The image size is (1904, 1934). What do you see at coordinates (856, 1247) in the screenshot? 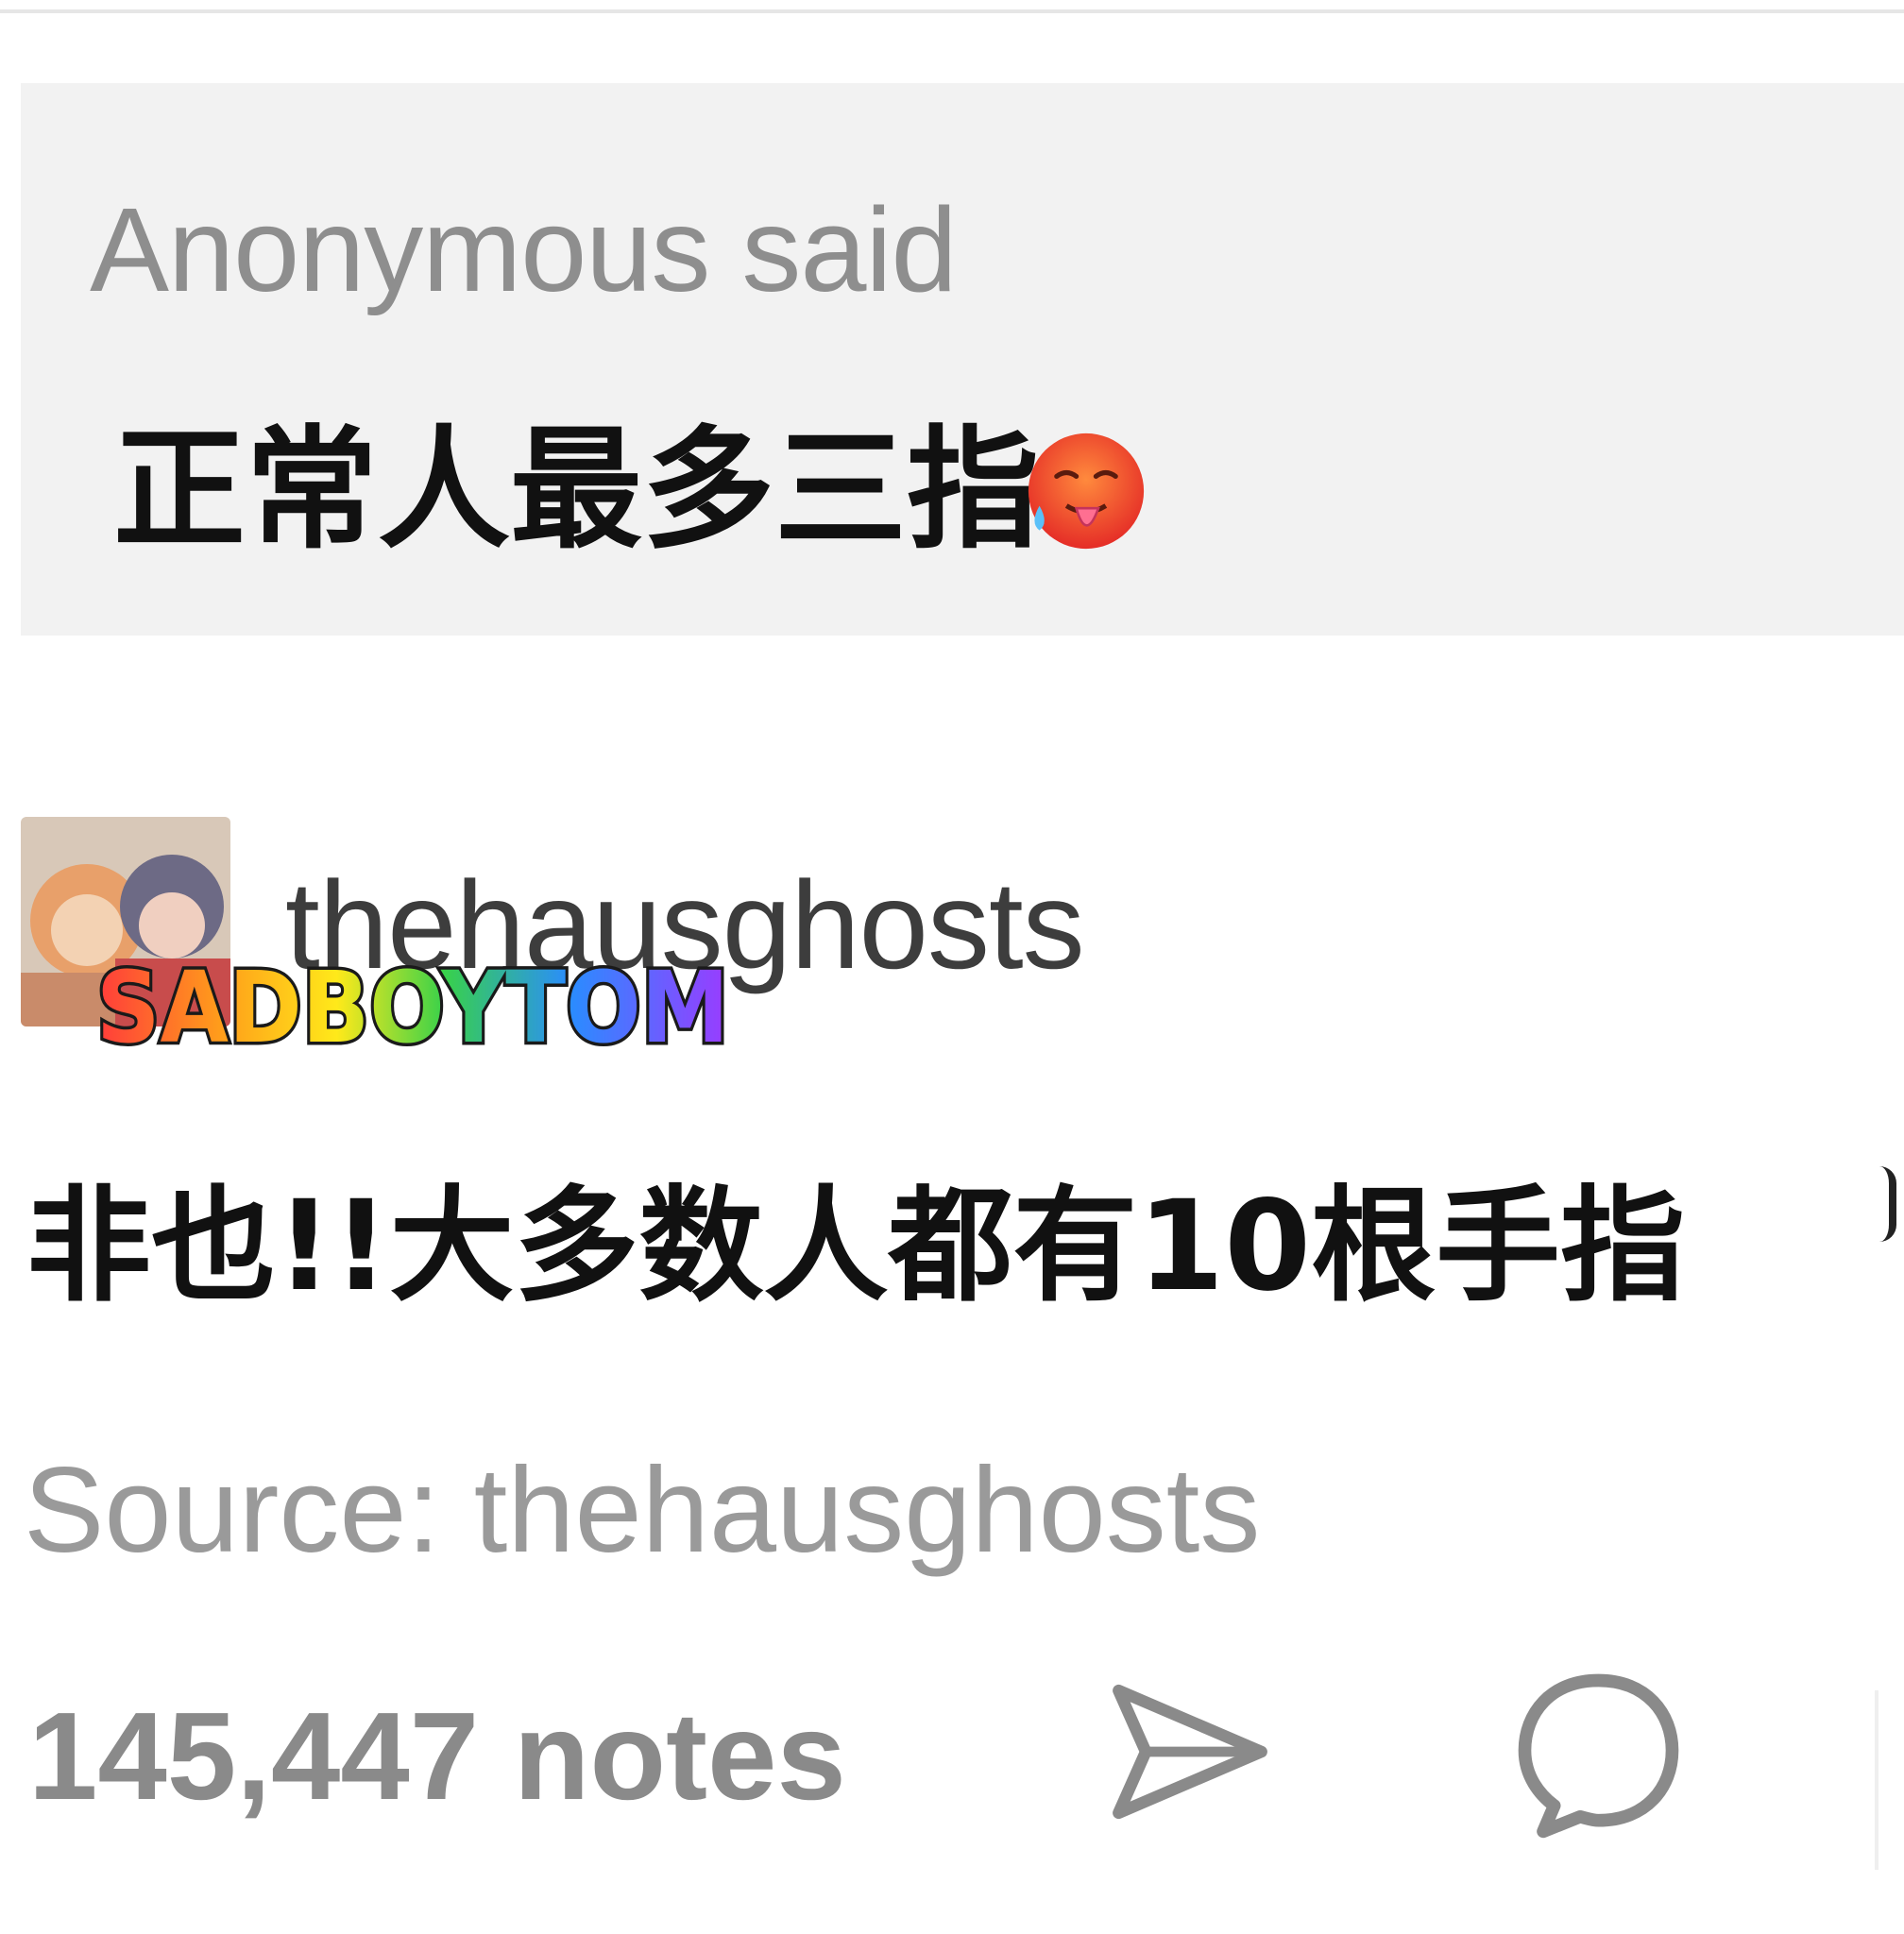
I see `answer-text: 非也!!大多数人都有10根手指` at bounding box center [856, 1247].